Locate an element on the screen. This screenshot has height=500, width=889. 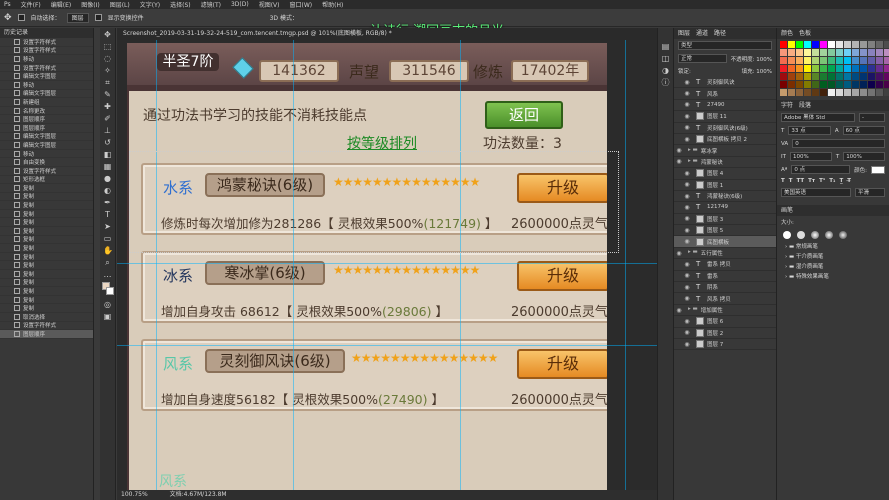
history-brush-icon: ↺ is located at coordinates (107, 142).